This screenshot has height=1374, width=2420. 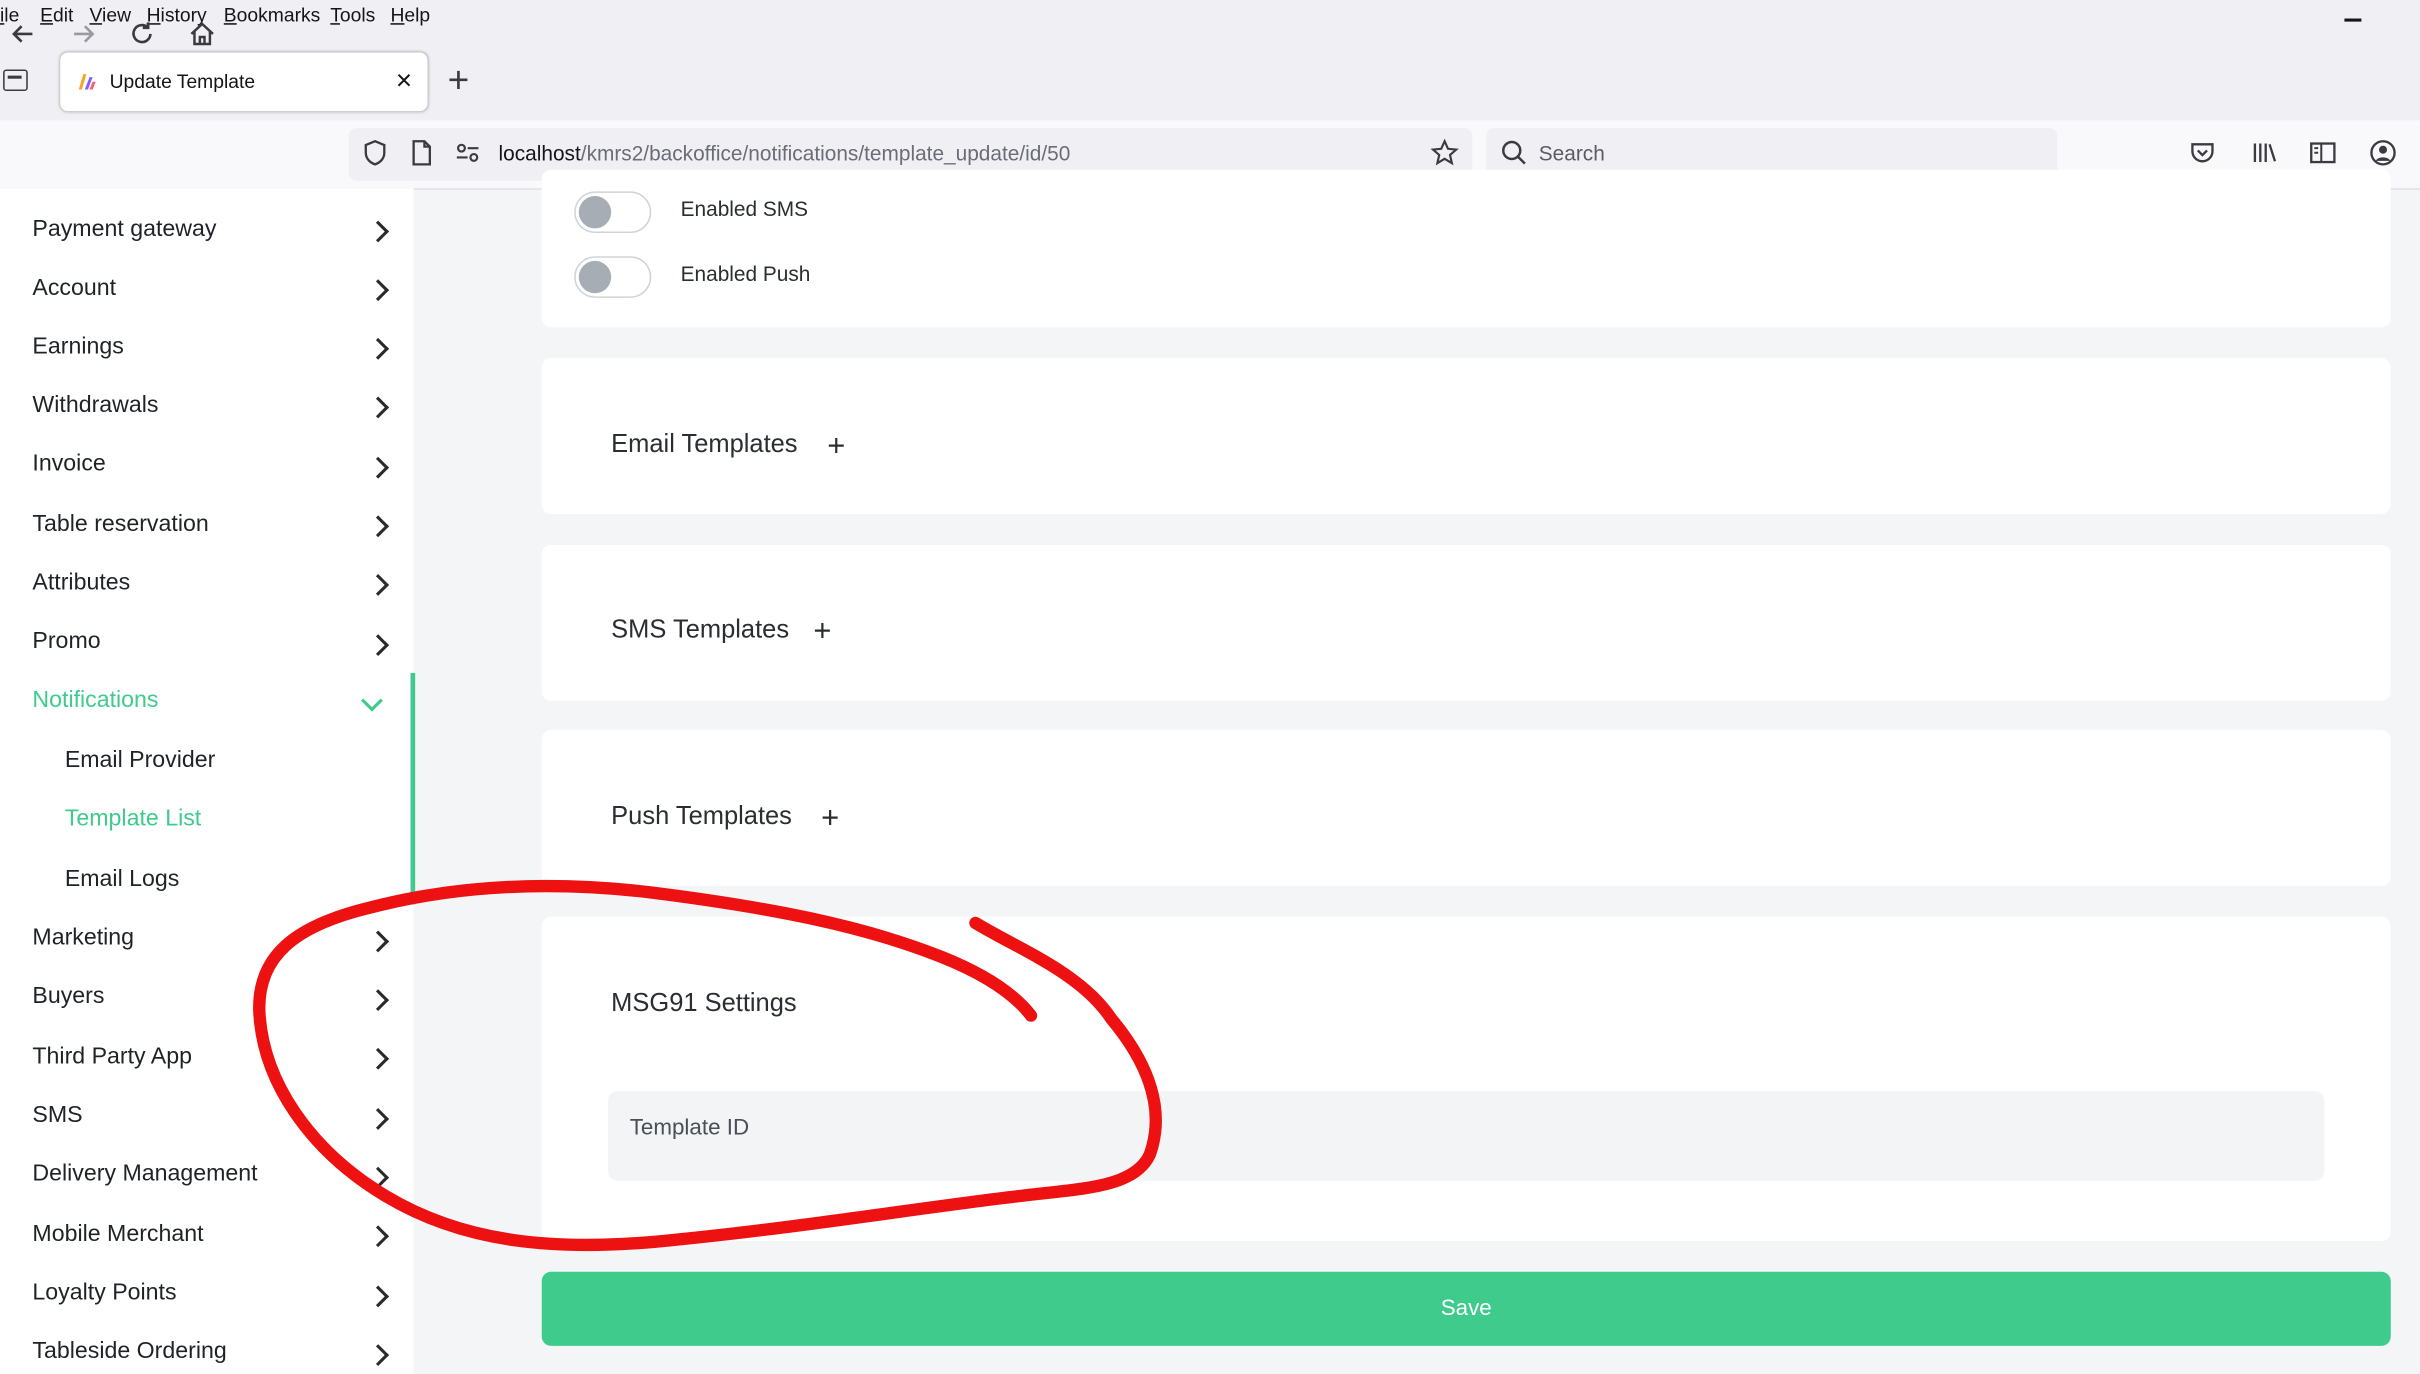 What do you see at coordinates (704, 445) in the screenshot?
I see `email-templates-title: Email Templates` at bounding box center [704, 445].